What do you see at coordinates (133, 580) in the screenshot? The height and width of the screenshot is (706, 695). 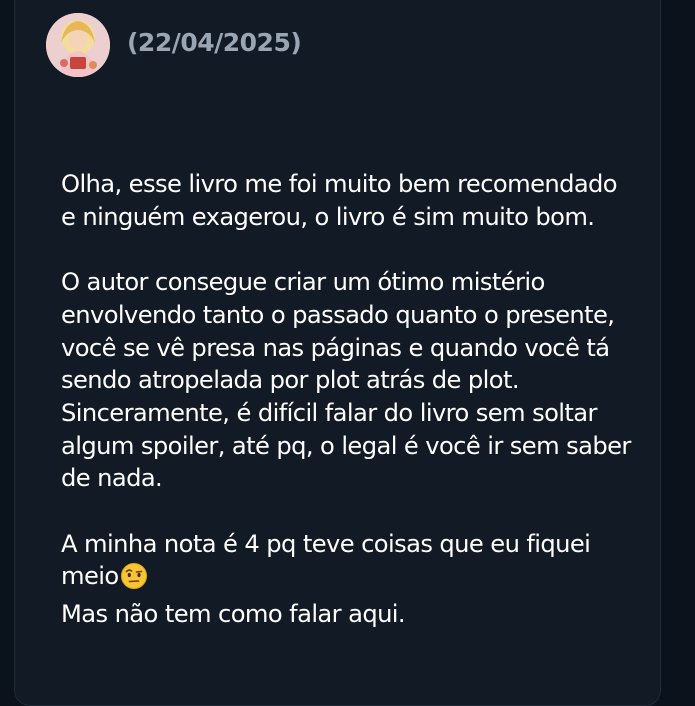 I see `face-with-raised-eyebrow-emoji-icon` at bounding box center [133, 580].